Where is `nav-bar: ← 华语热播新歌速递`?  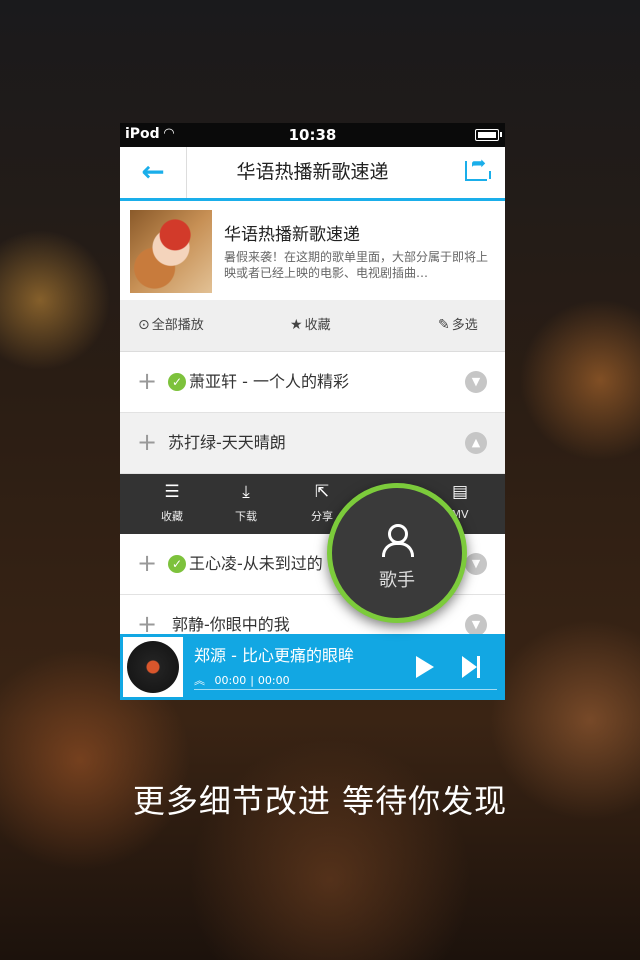 nav-bar: ← 华语热播新歌速递 is located at coordinates (312, 174).